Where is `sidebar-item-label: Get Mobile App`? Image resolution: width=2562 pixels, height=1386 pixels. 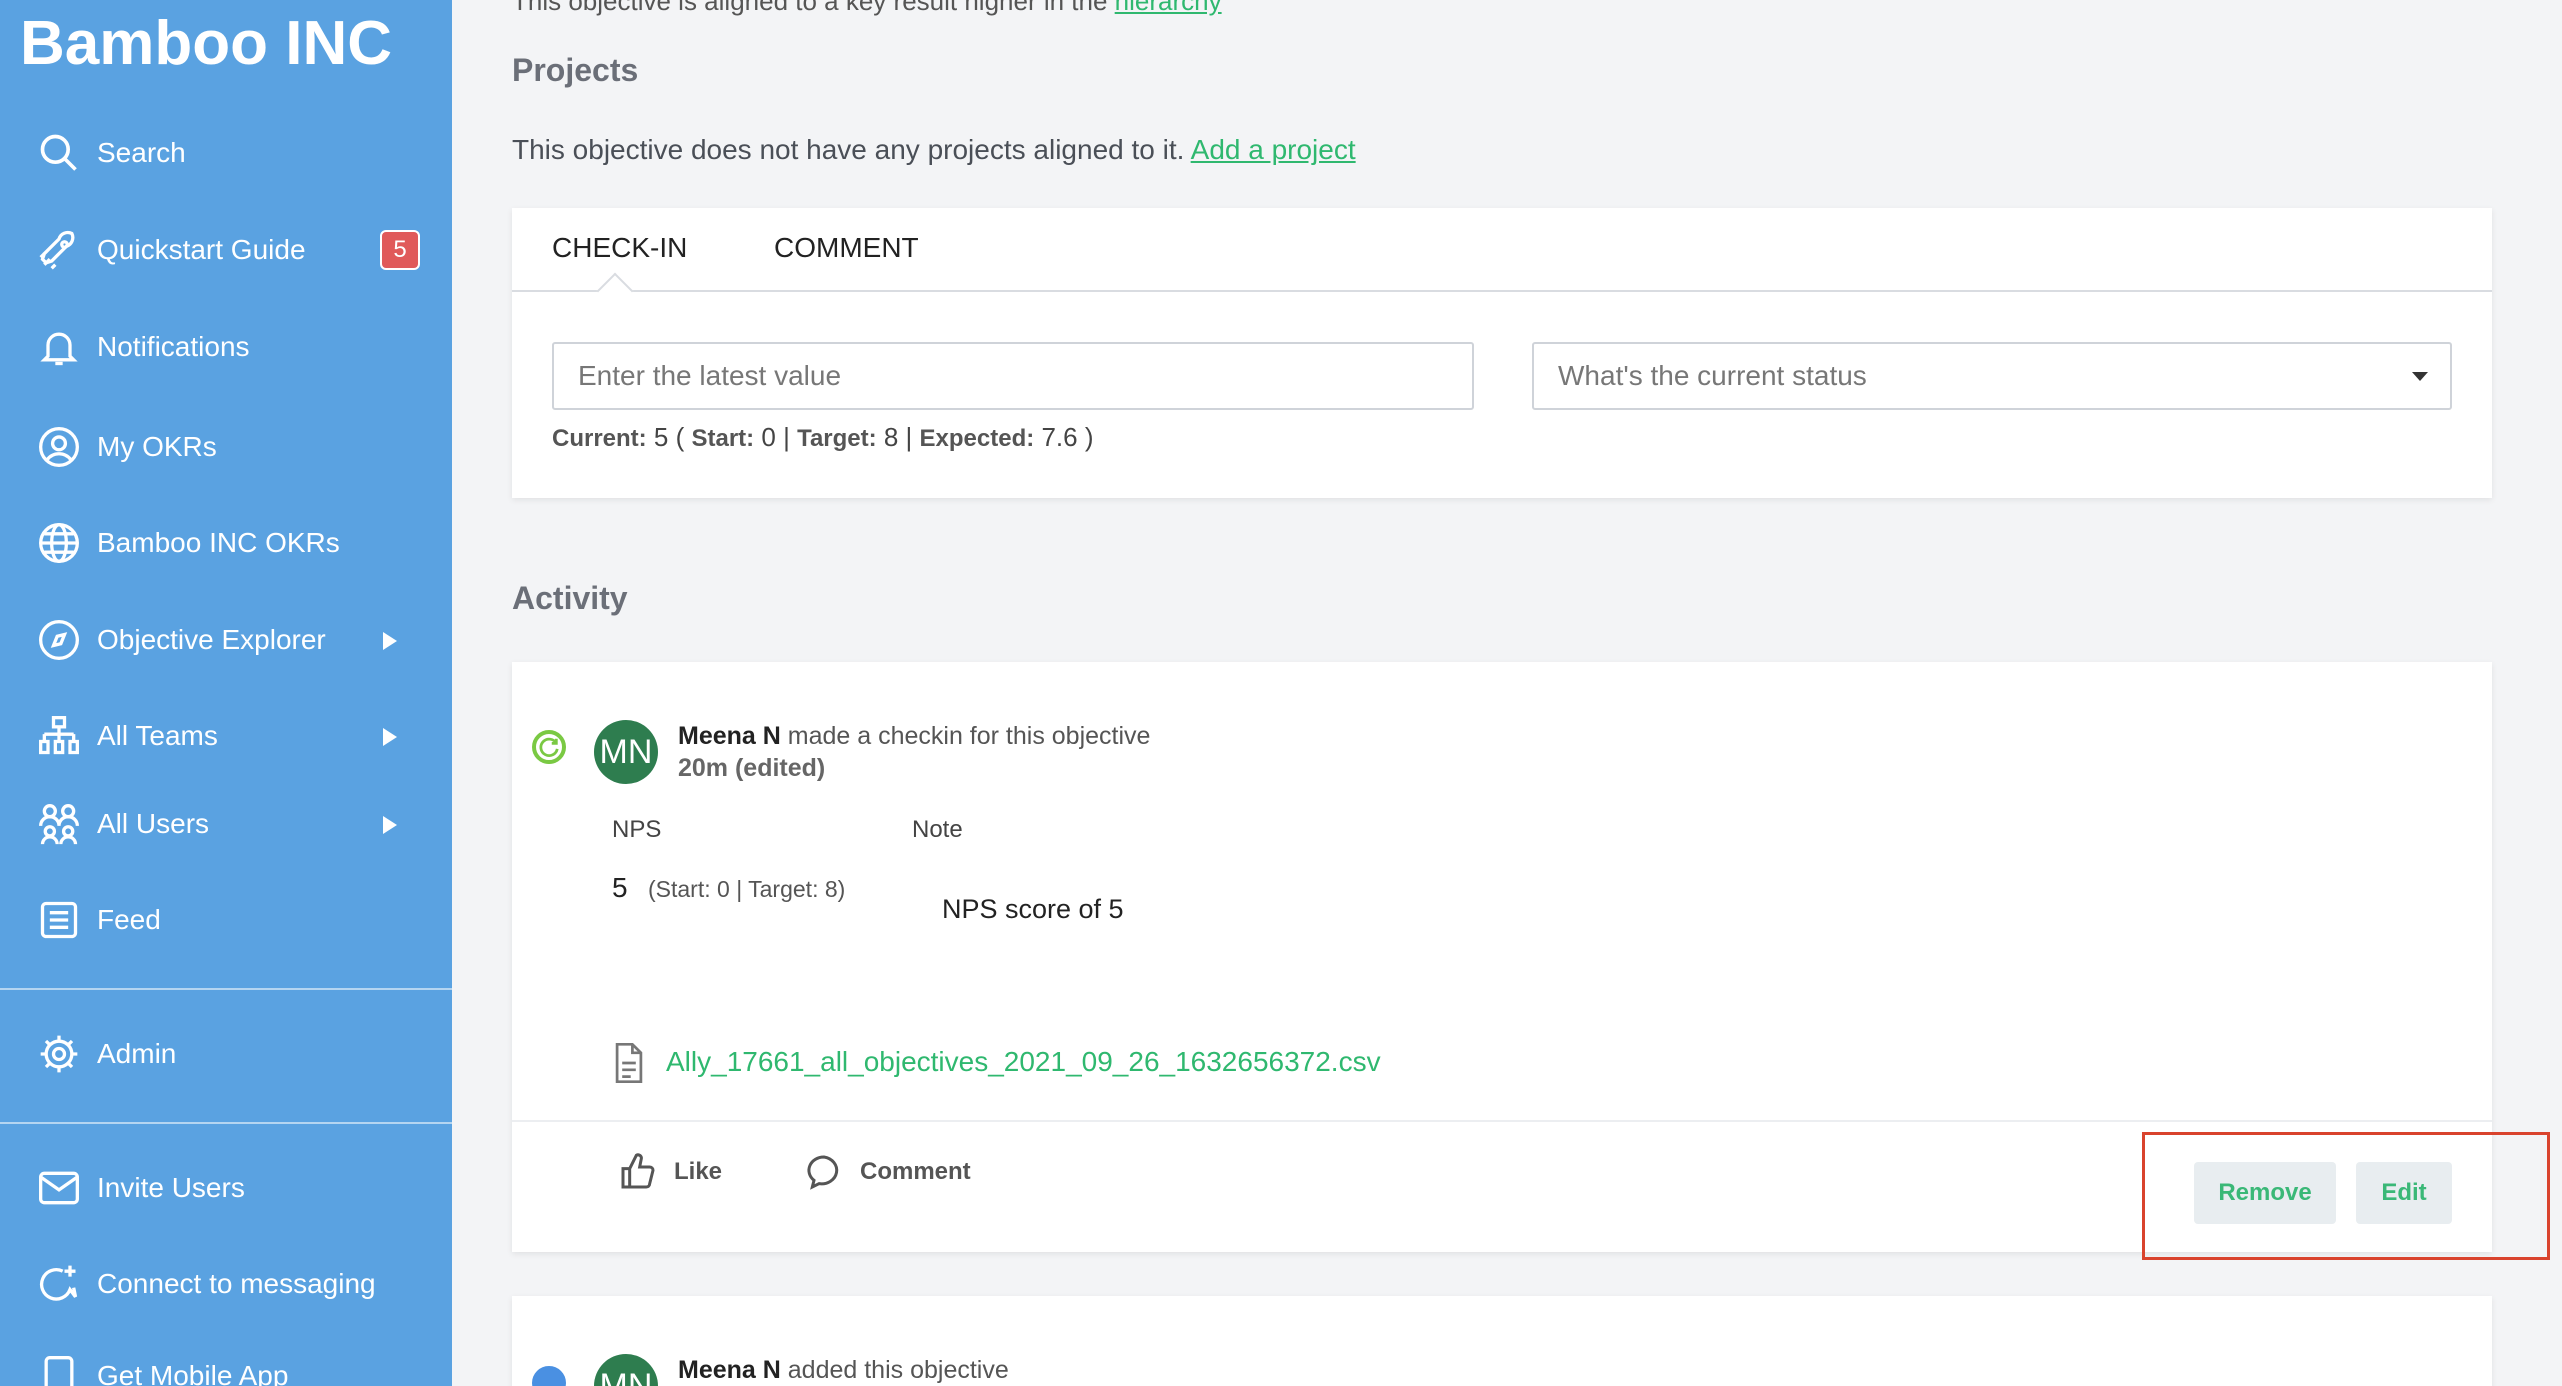
sidebar-item-label: Get Mobile App is located at coordinates (193, 1373).